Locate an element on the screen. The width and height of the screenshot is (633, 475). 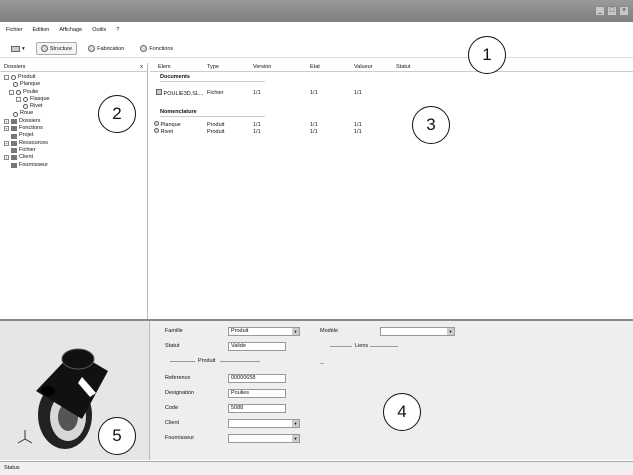
structure-icon is located at coordinates (44, 48).